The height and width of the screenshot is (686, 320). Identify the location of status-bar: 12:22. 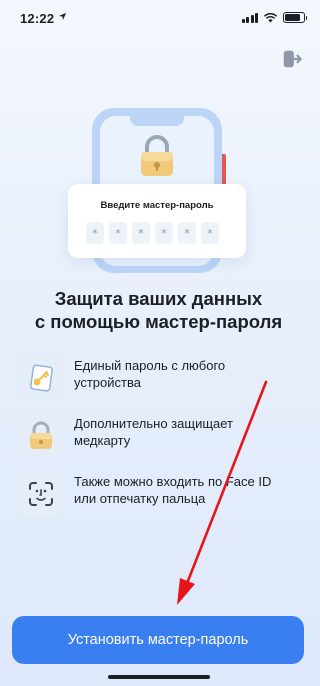
(158, 18).